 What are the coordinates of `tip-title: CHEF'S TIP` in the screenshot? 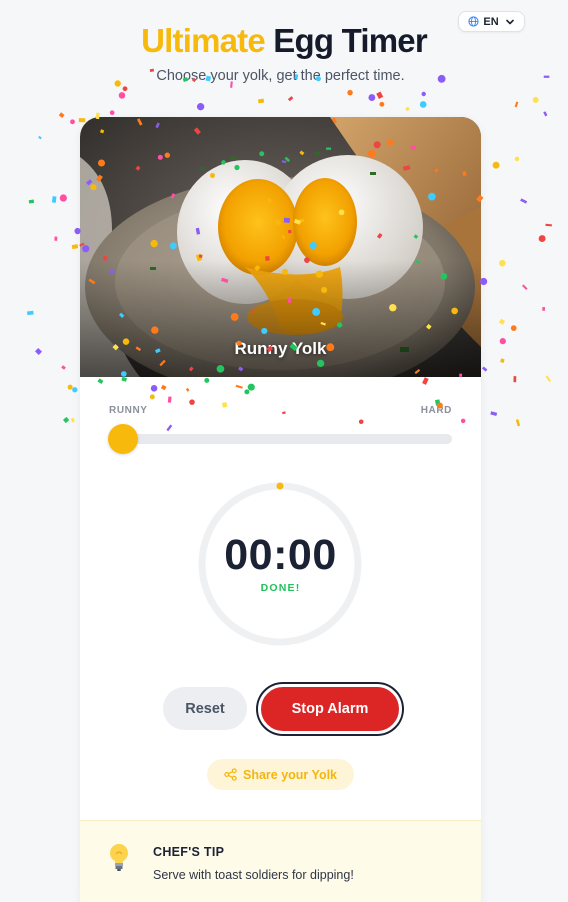 It's located at (189, 852).